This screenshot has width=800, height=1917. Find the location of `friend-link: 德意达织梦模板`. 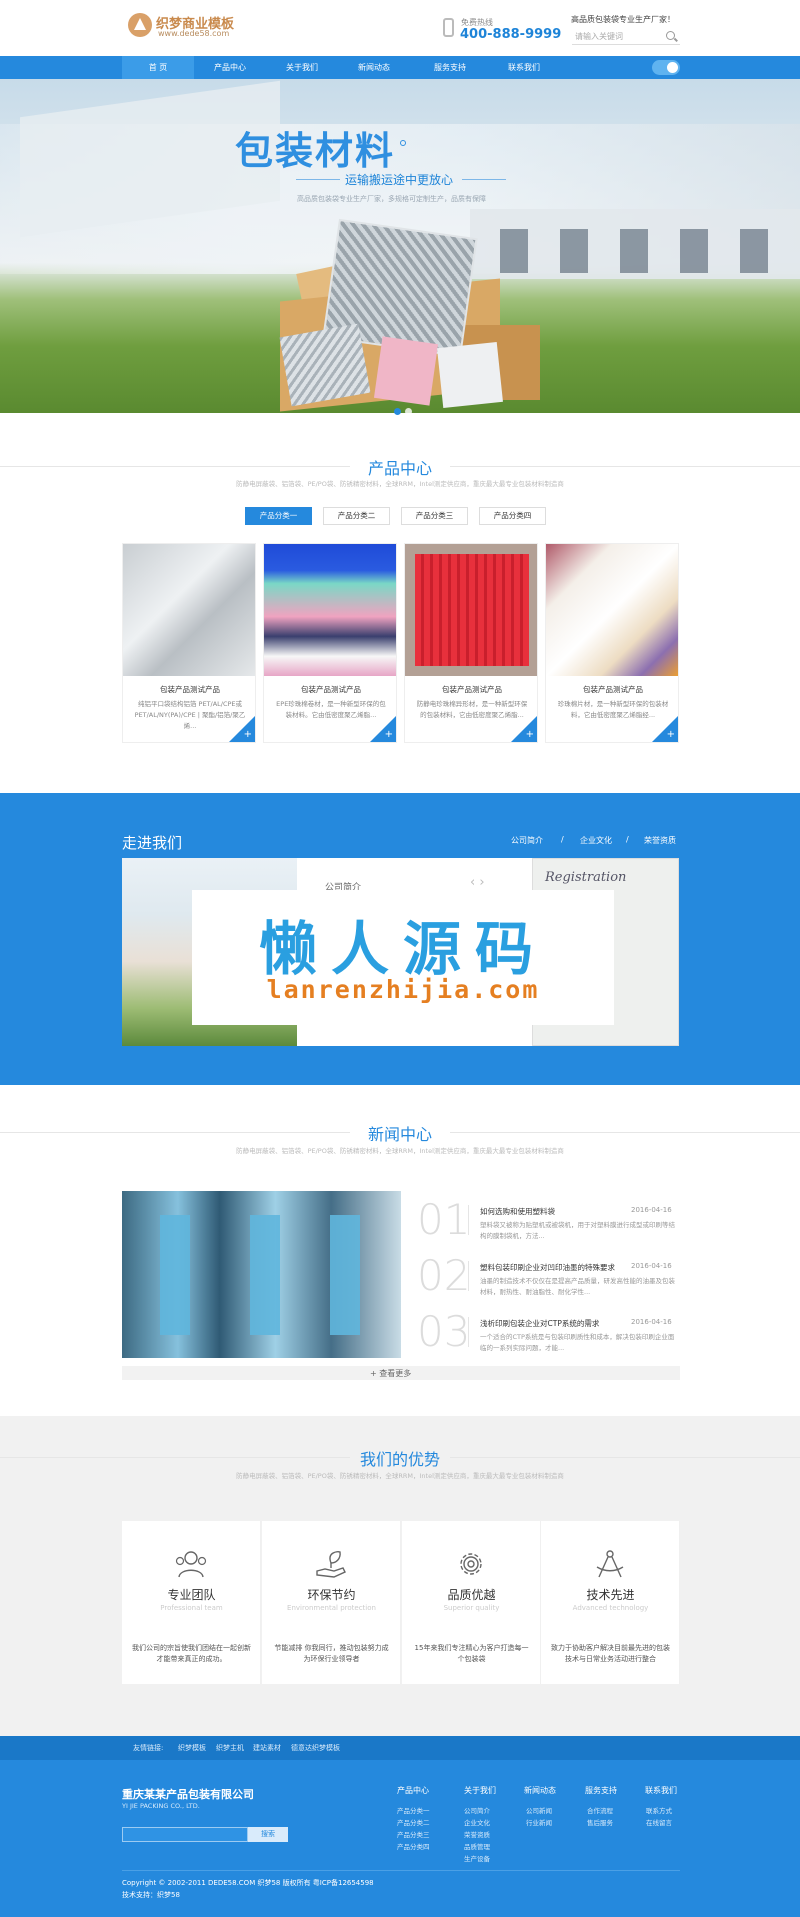

friend-link: 德意达织梦模板 is located at coordinates (315, 1748).